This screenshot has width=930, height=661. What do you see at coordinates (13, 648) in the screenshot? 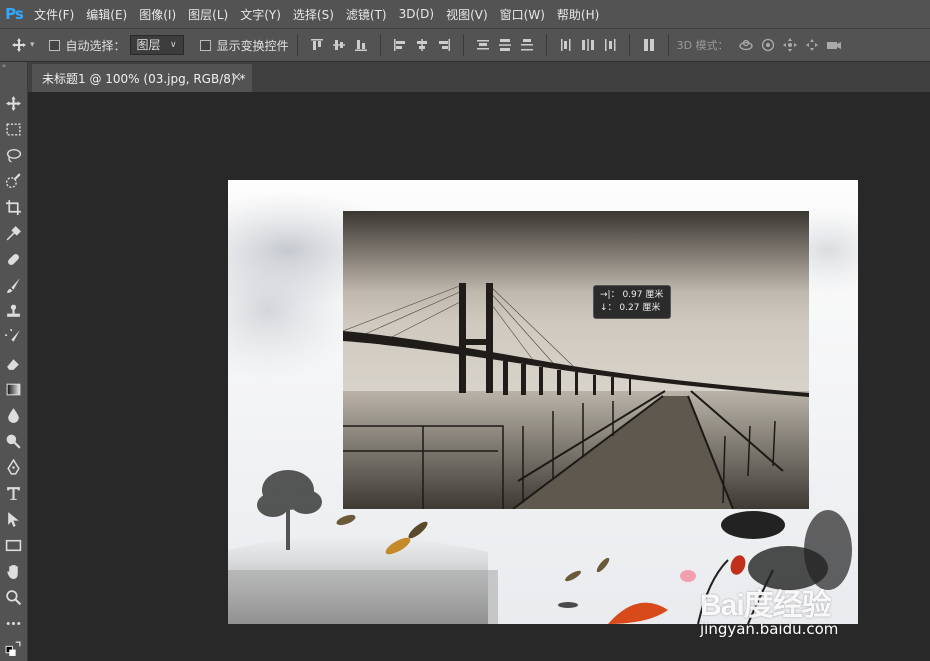
I see `color-swap-icon` at bounding box center [13, 648].